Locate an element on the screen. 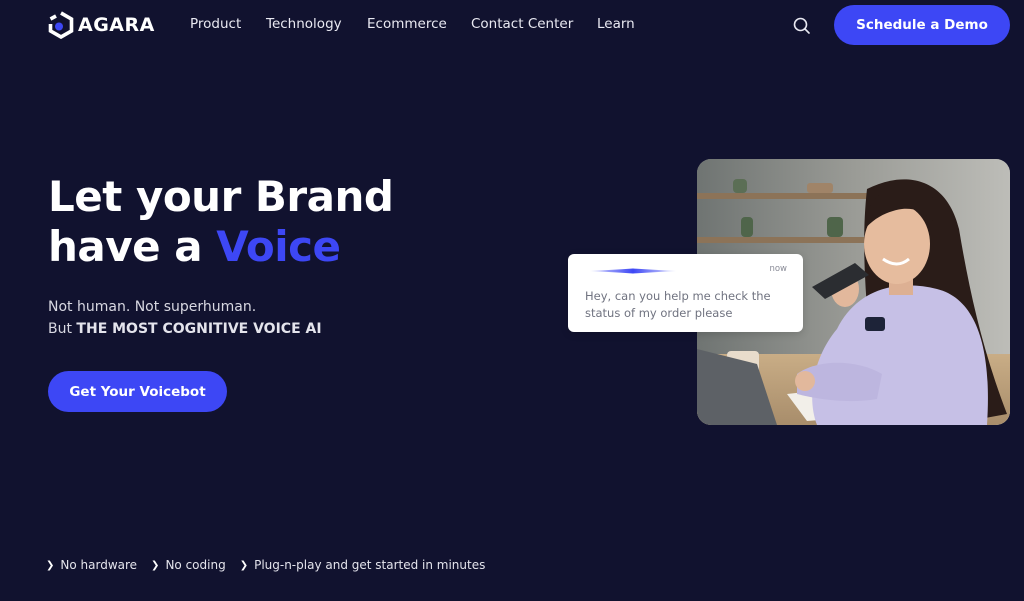 This screenshot has height=601, width=1024. brand-logo: AGARA is located at coordinates (101, 25).